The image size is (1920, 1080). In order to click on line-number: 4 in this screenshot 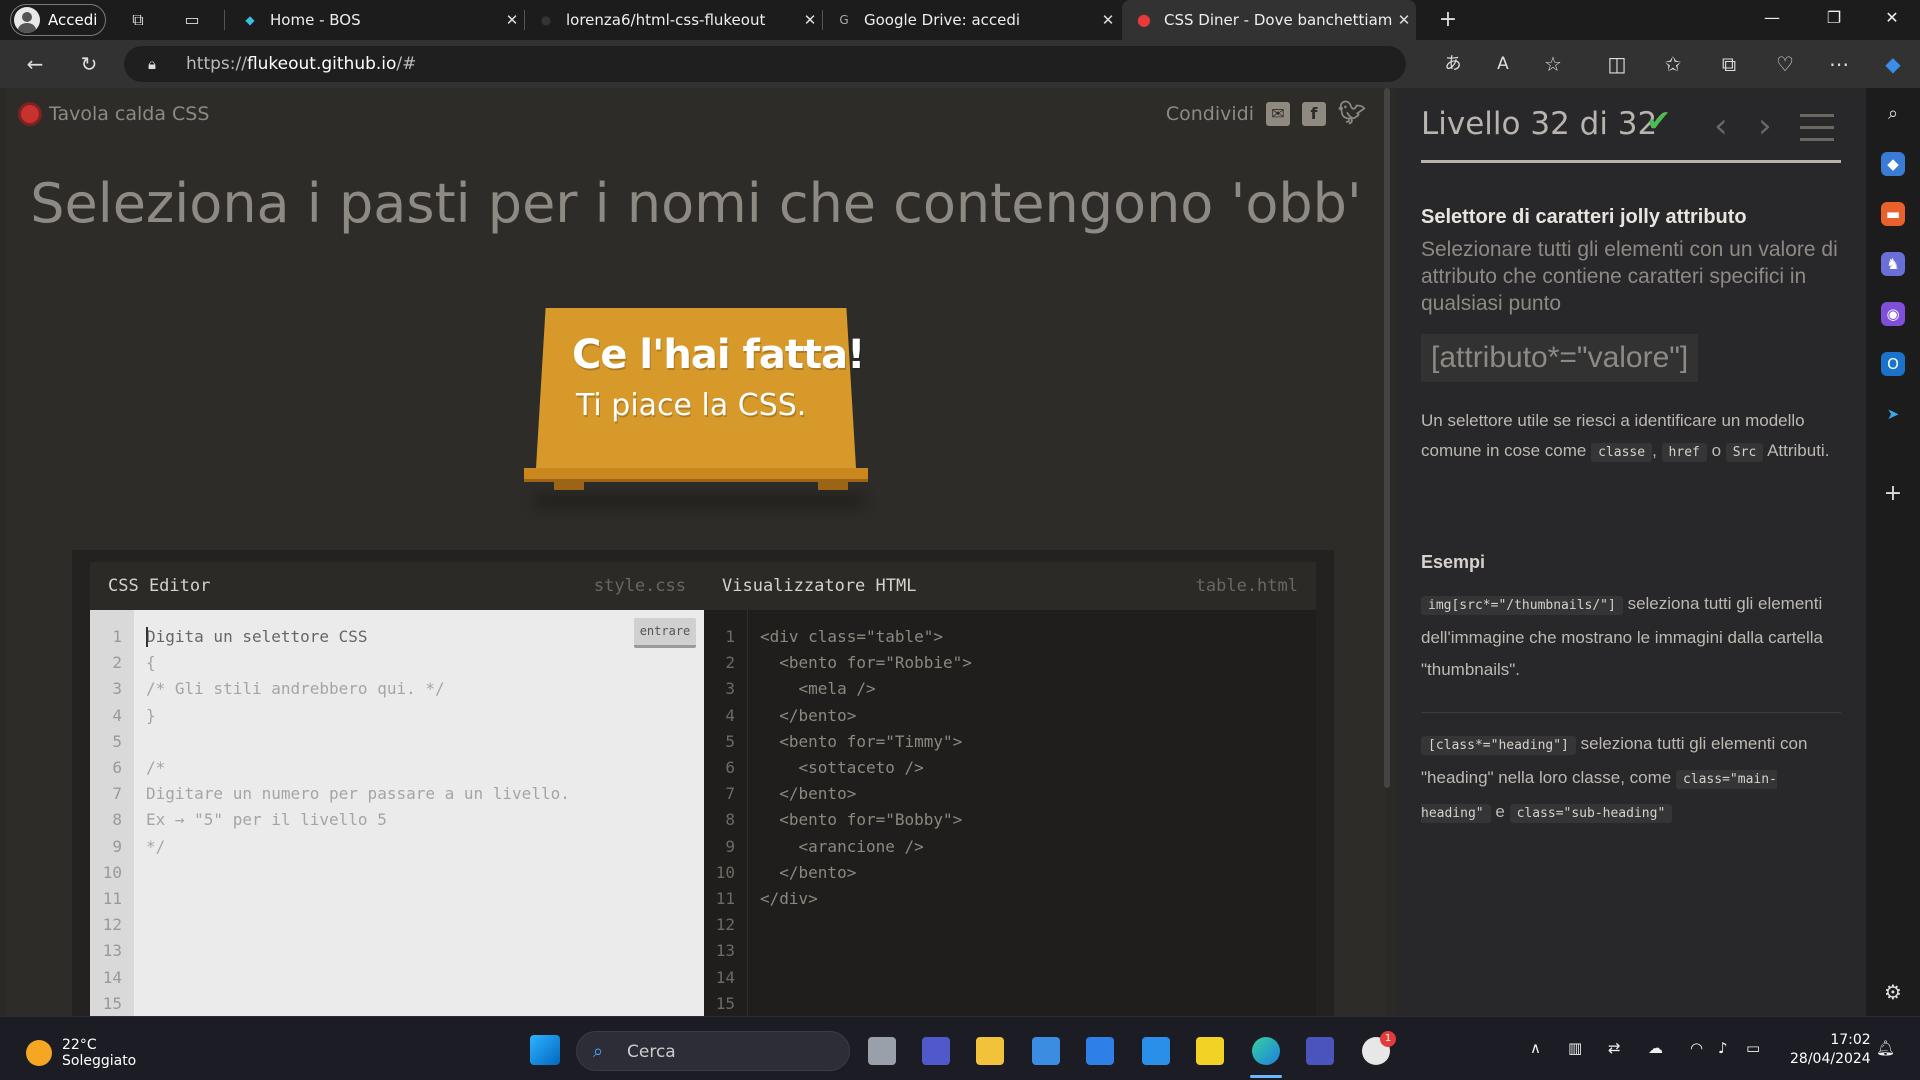, I will do `click(730, 715)`.